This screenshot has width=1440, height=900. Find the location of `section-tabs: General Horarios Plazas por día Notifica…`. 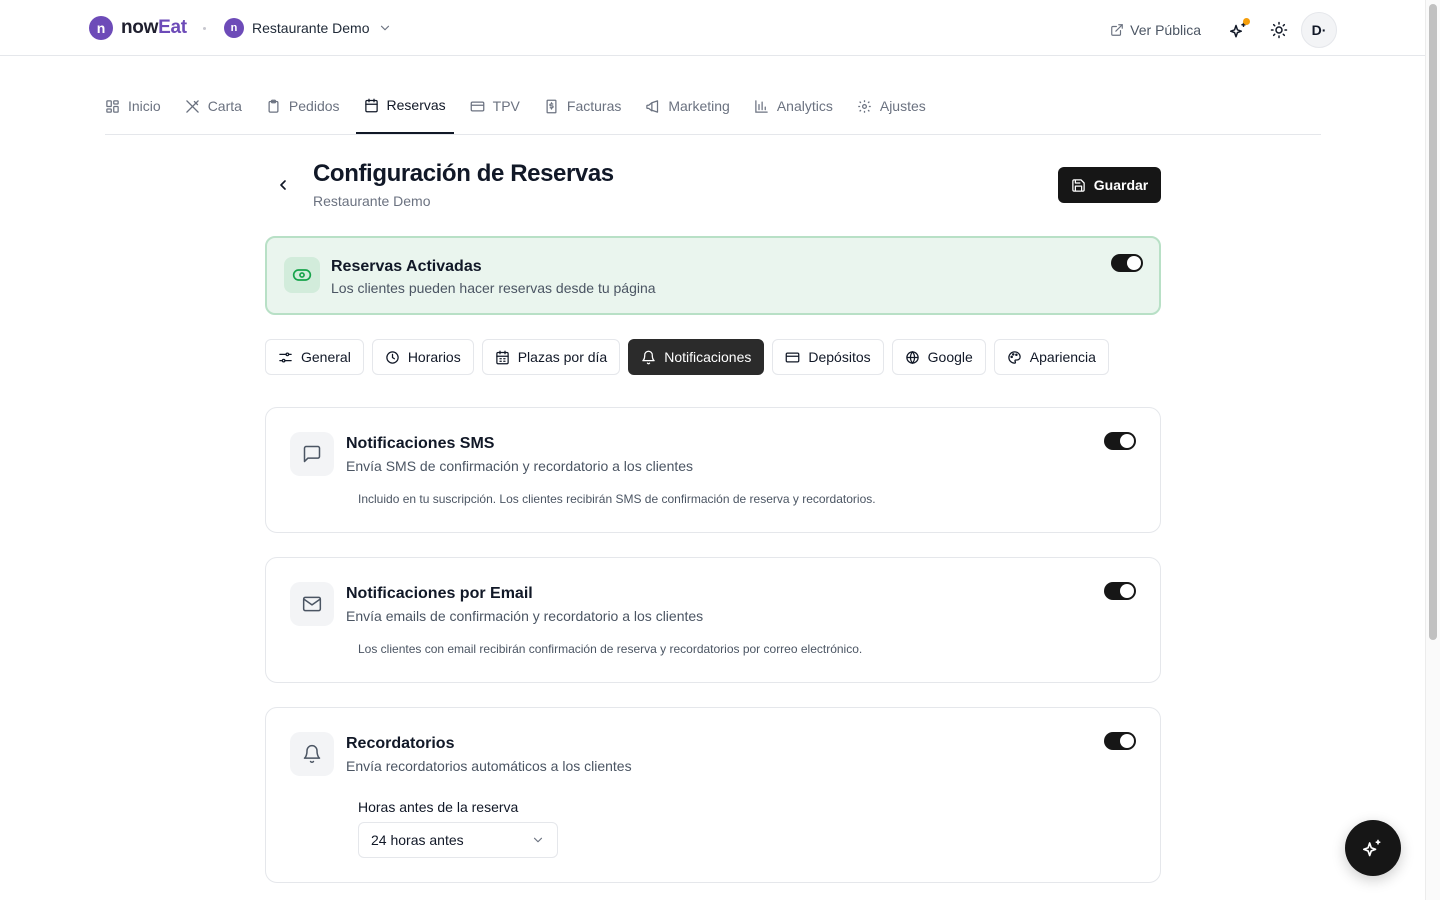

section-tabs: General Horarios Plazas por día Notifica… is located at coordinates (687, 357).